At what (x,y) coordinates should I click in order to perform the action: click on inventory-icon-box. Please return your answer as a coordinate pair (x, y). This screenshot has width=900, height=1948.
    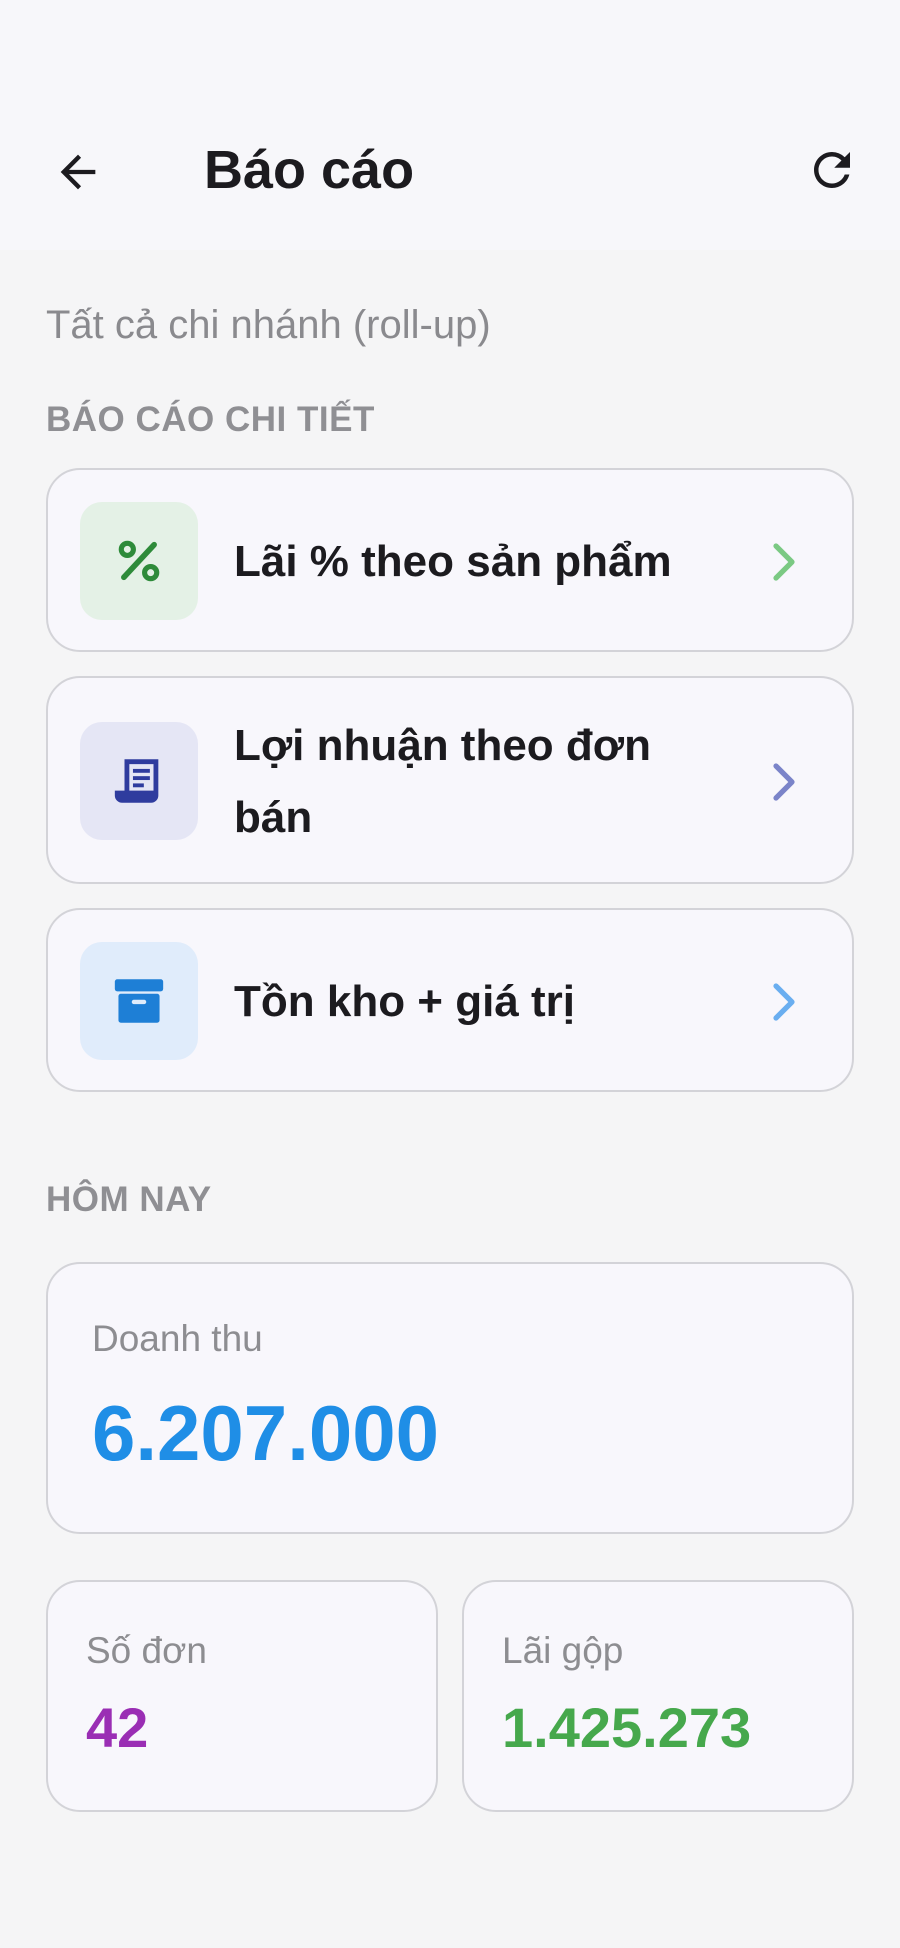
    Looking at the image, I should click on (139, 1001).